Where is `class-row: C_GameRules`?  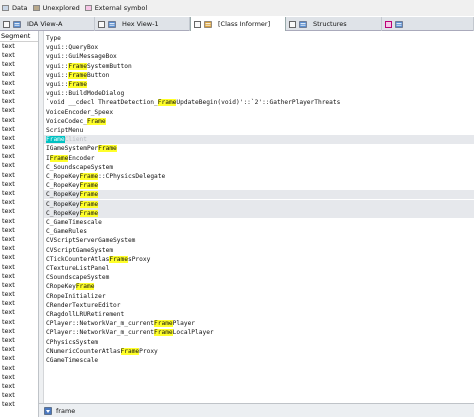
class-row: C_GameRules is located at coordinates (259, 231).